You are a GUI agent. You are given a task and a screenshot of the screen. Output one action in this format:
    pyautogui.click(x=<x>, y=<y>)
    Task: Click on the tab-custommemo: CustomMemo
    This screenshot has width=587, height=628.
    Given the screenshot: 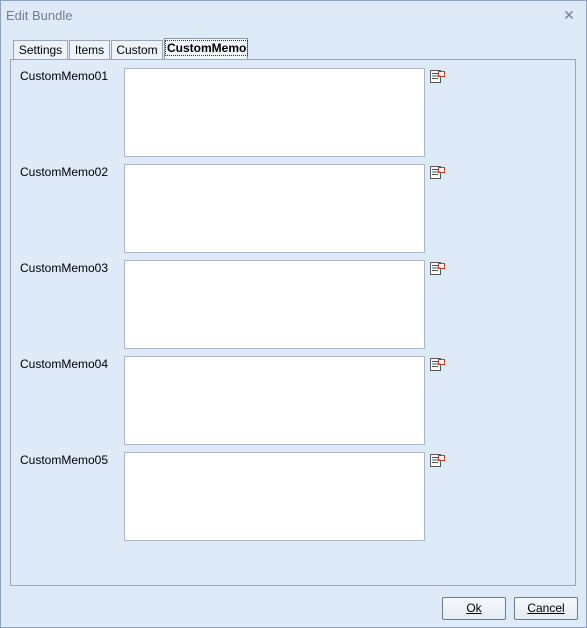 What is the action you would take?
    pyautogui.click(x=206, y=48)
    